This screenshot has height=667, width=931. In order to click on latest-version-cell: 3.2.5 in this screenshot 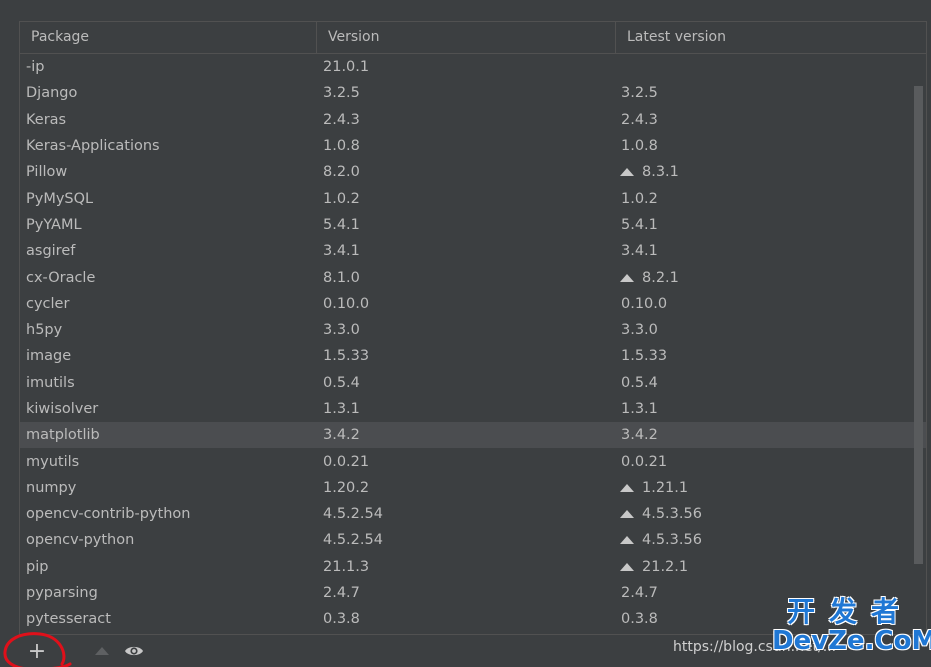, I will do `click(765, 93)`.